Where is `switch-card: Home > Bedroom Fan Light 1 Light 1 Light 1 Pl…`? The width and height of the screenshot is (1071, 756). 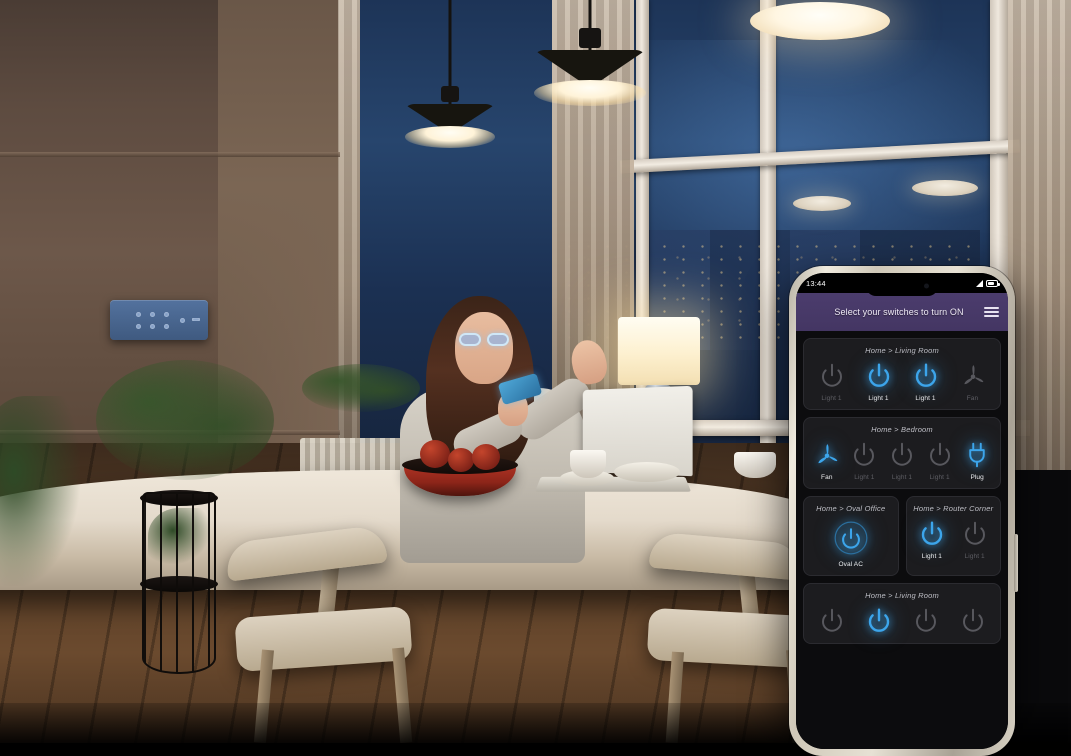 switch-card: Home > Bedroom Fan Light 1 Light 1 Light 1 Pl… is located at coordinates (902, 453).